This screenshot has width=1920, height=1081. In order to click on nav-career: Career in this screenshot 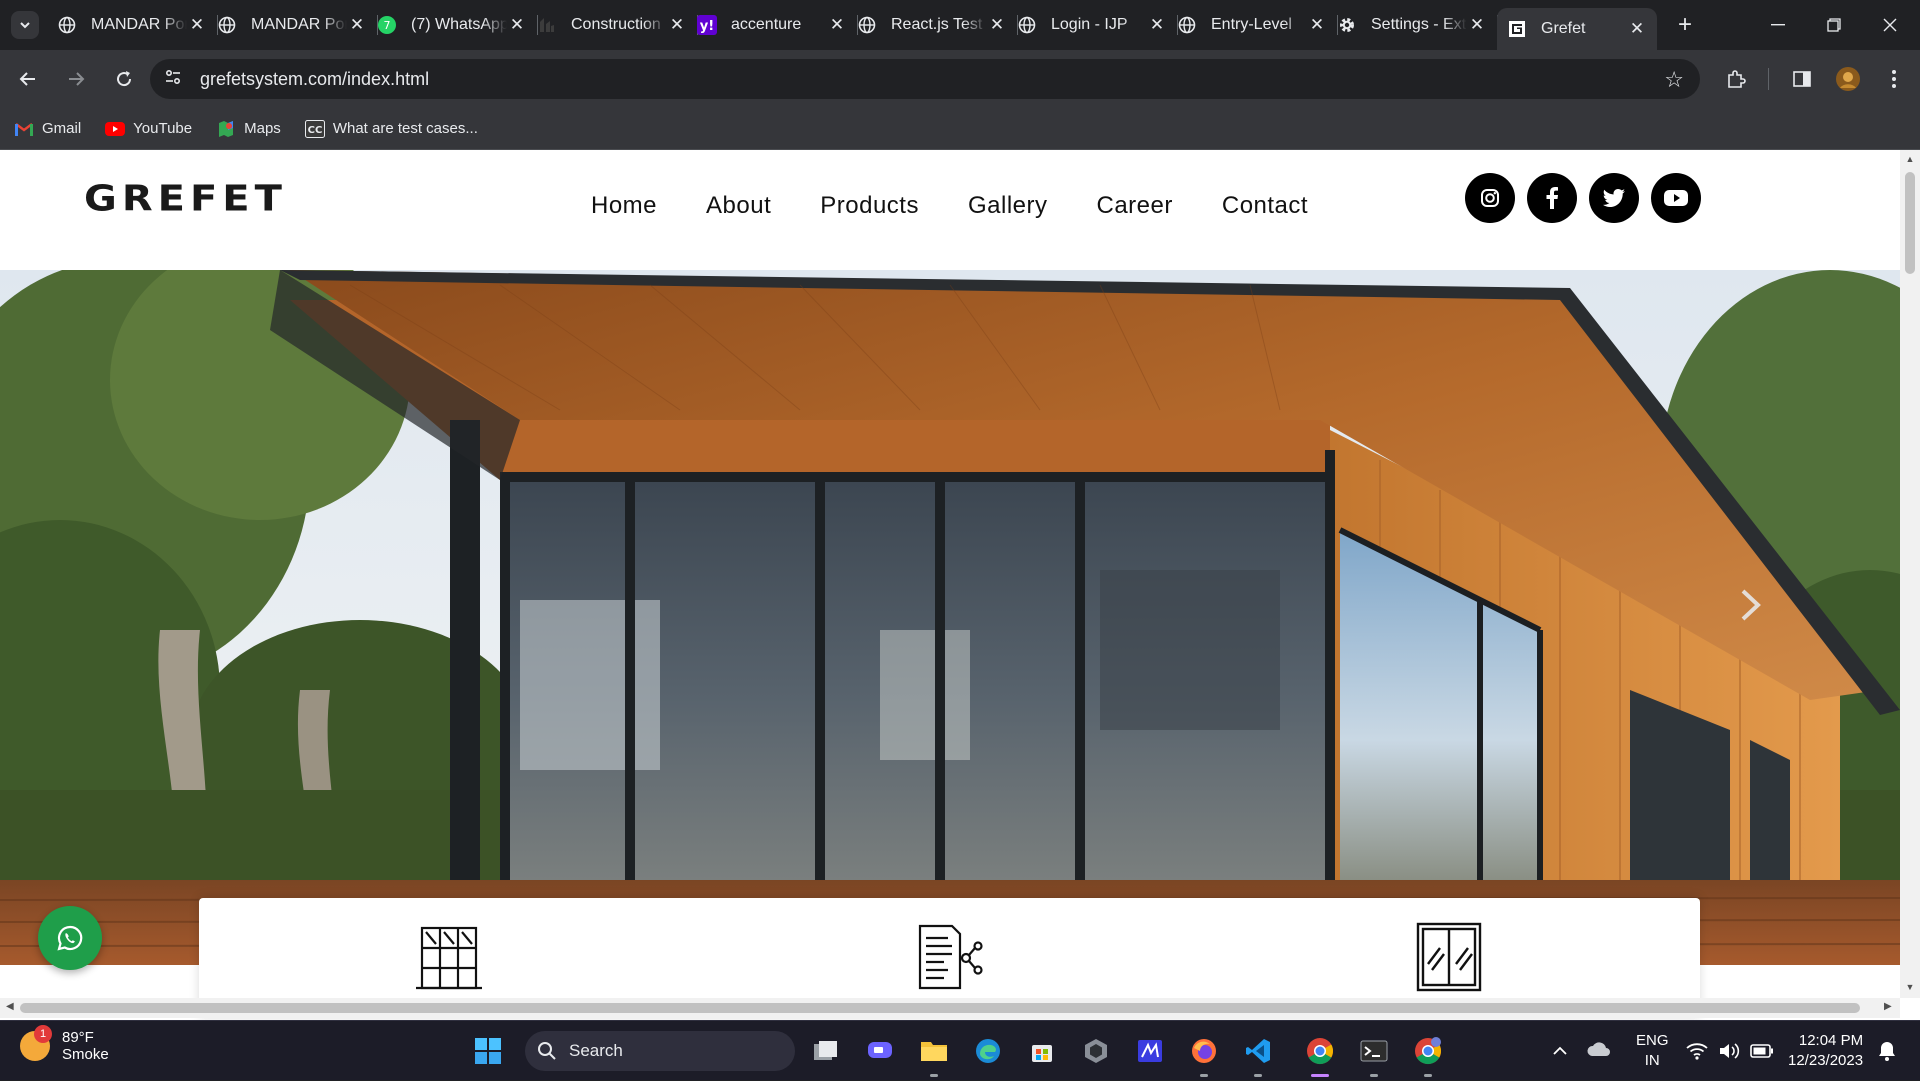, I will do `click(1135, 206)`.